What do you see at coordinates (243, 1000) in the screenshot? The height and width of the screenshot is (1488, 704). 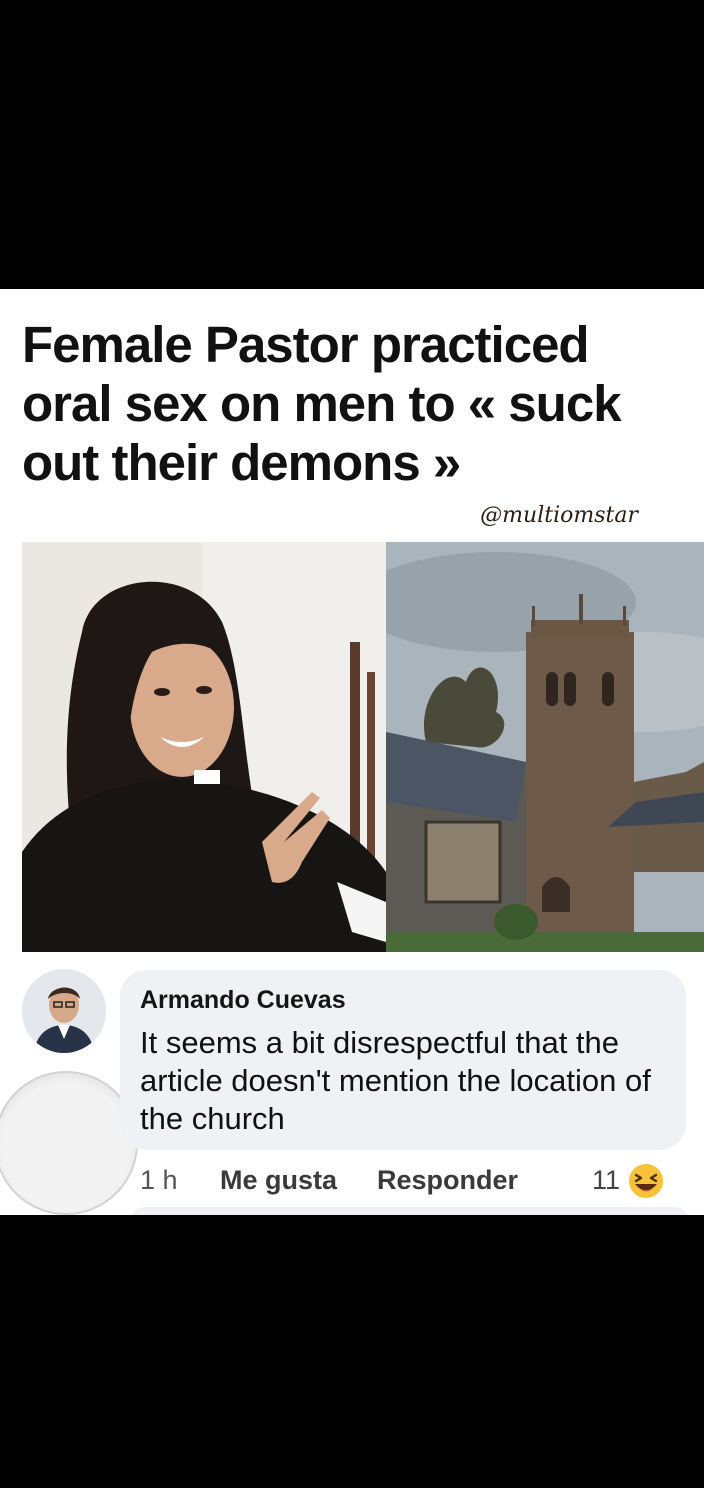 I see `comment-author: Armando Cuevas` at bounding box center [243, 1000].